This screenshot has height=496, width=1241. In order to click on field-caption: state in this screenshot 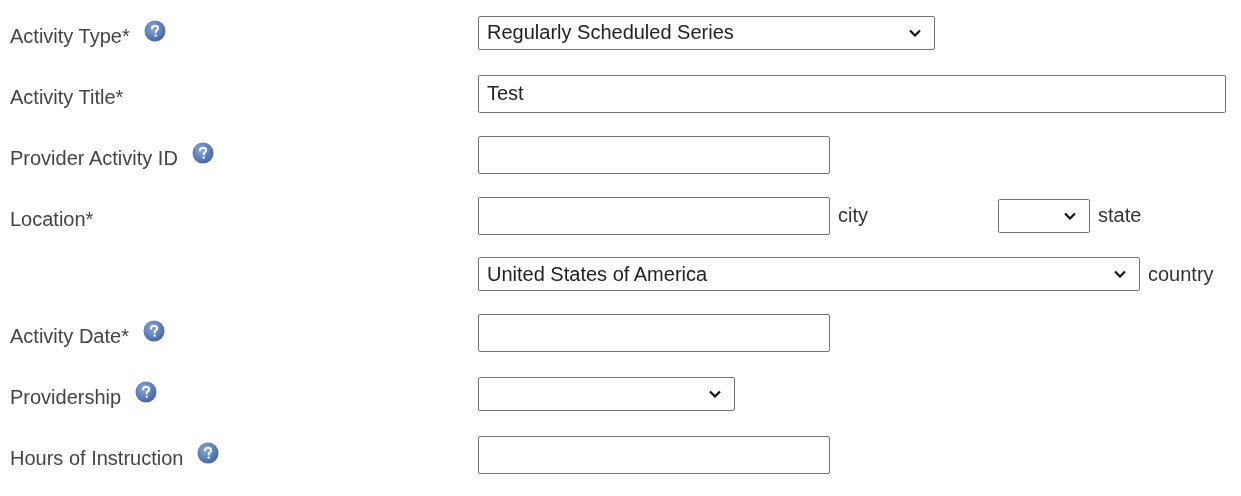, I will do `click(1120, 215)`.